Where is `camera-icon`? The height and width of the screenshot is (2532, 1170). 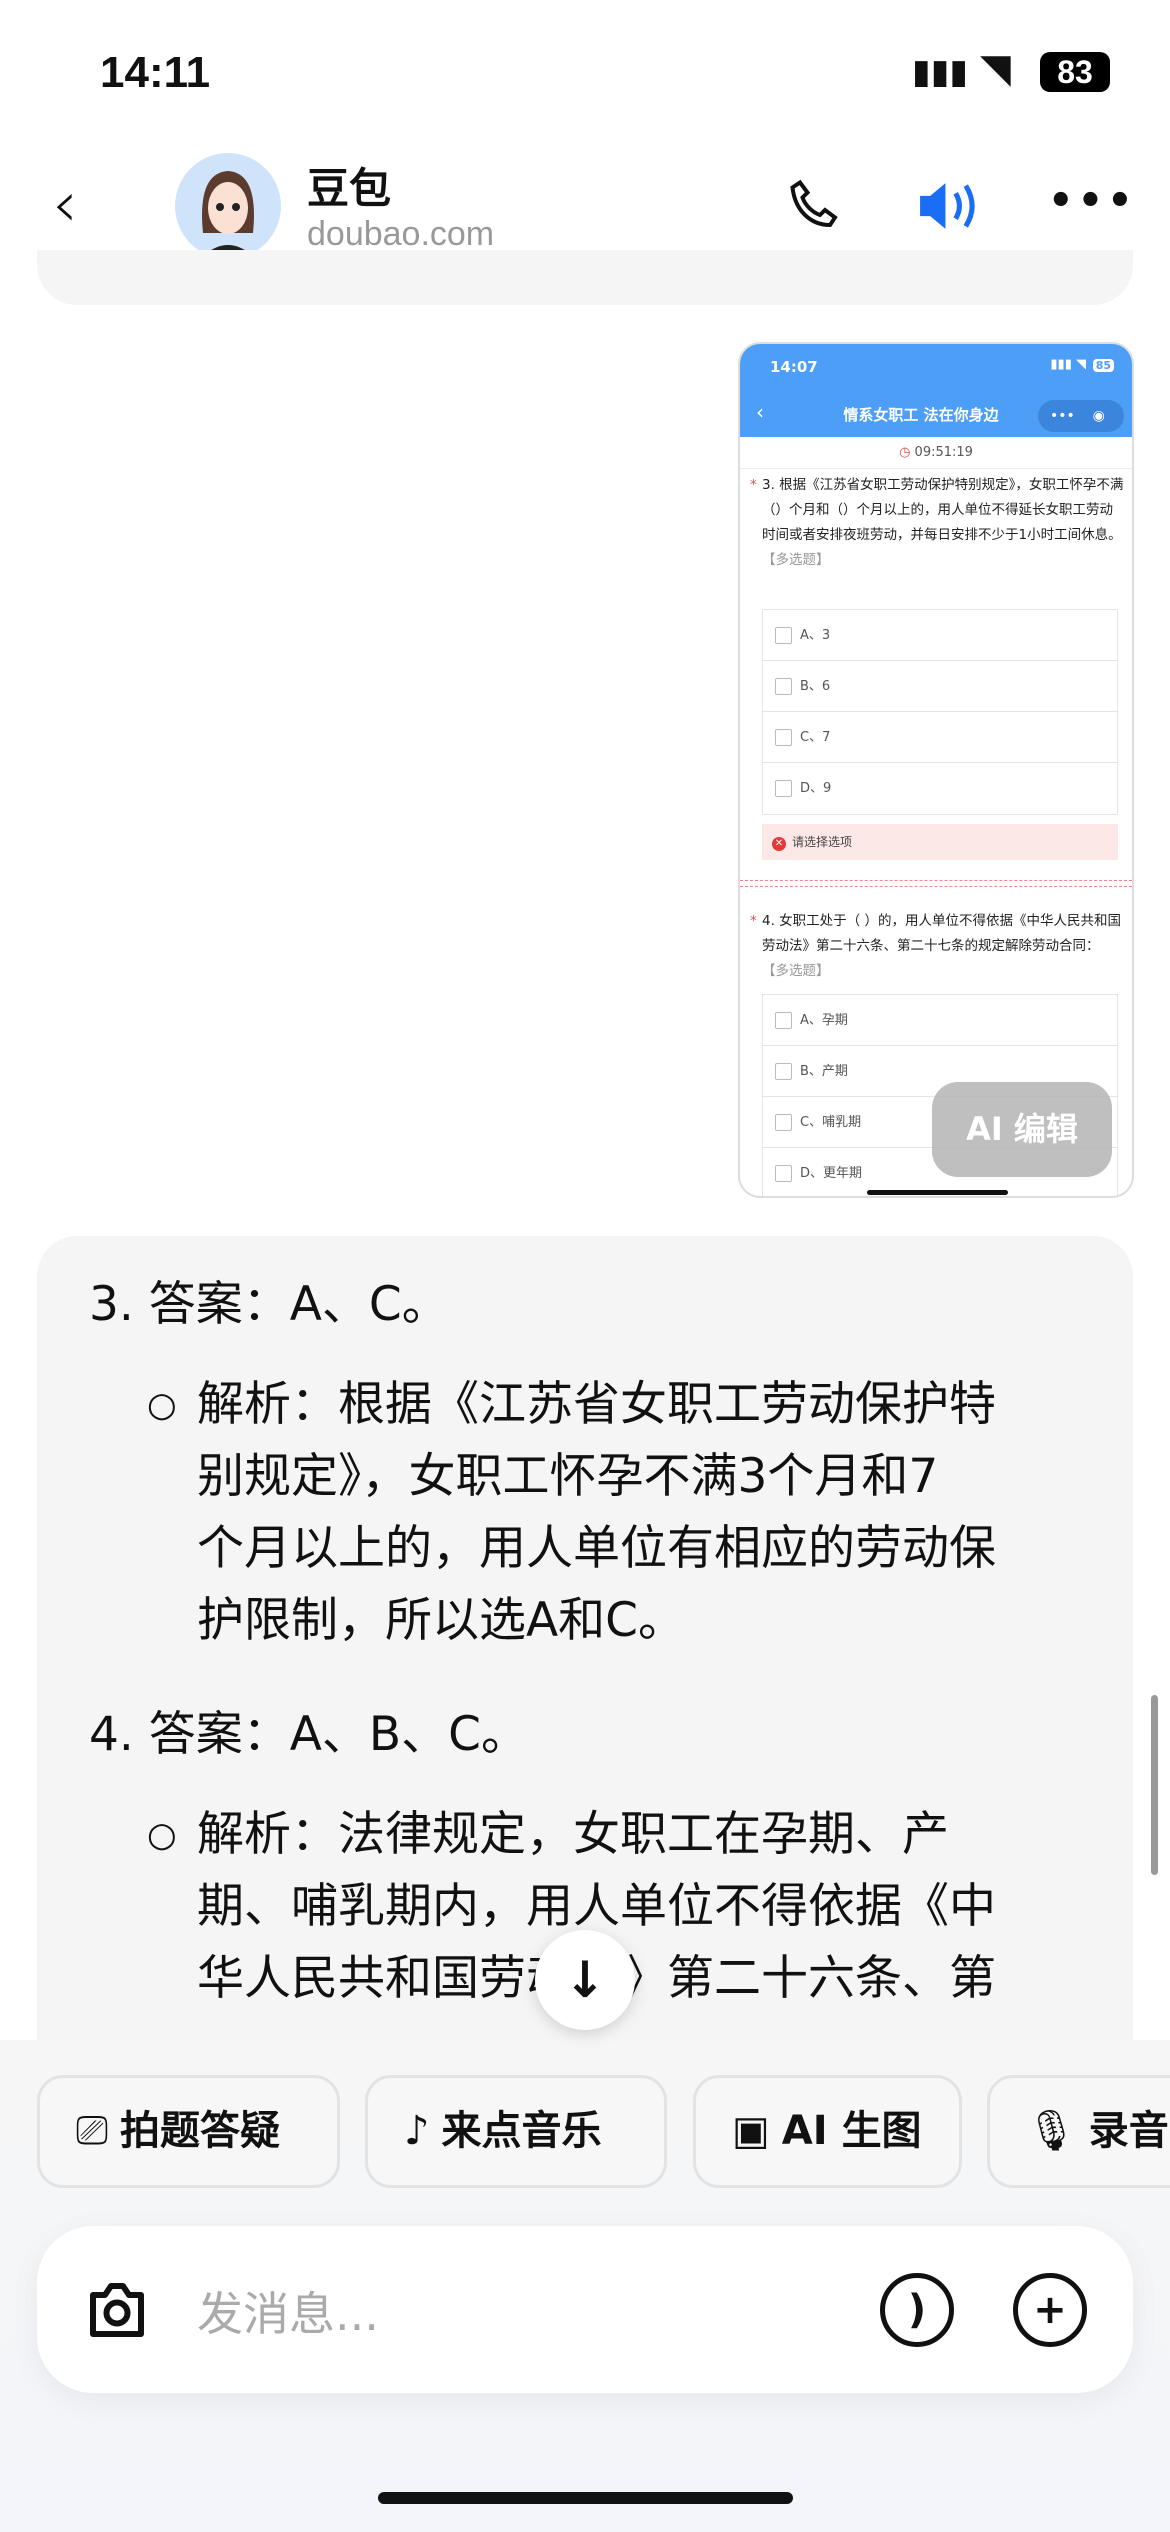 camera-icon is located at coordinates (117, 2312).